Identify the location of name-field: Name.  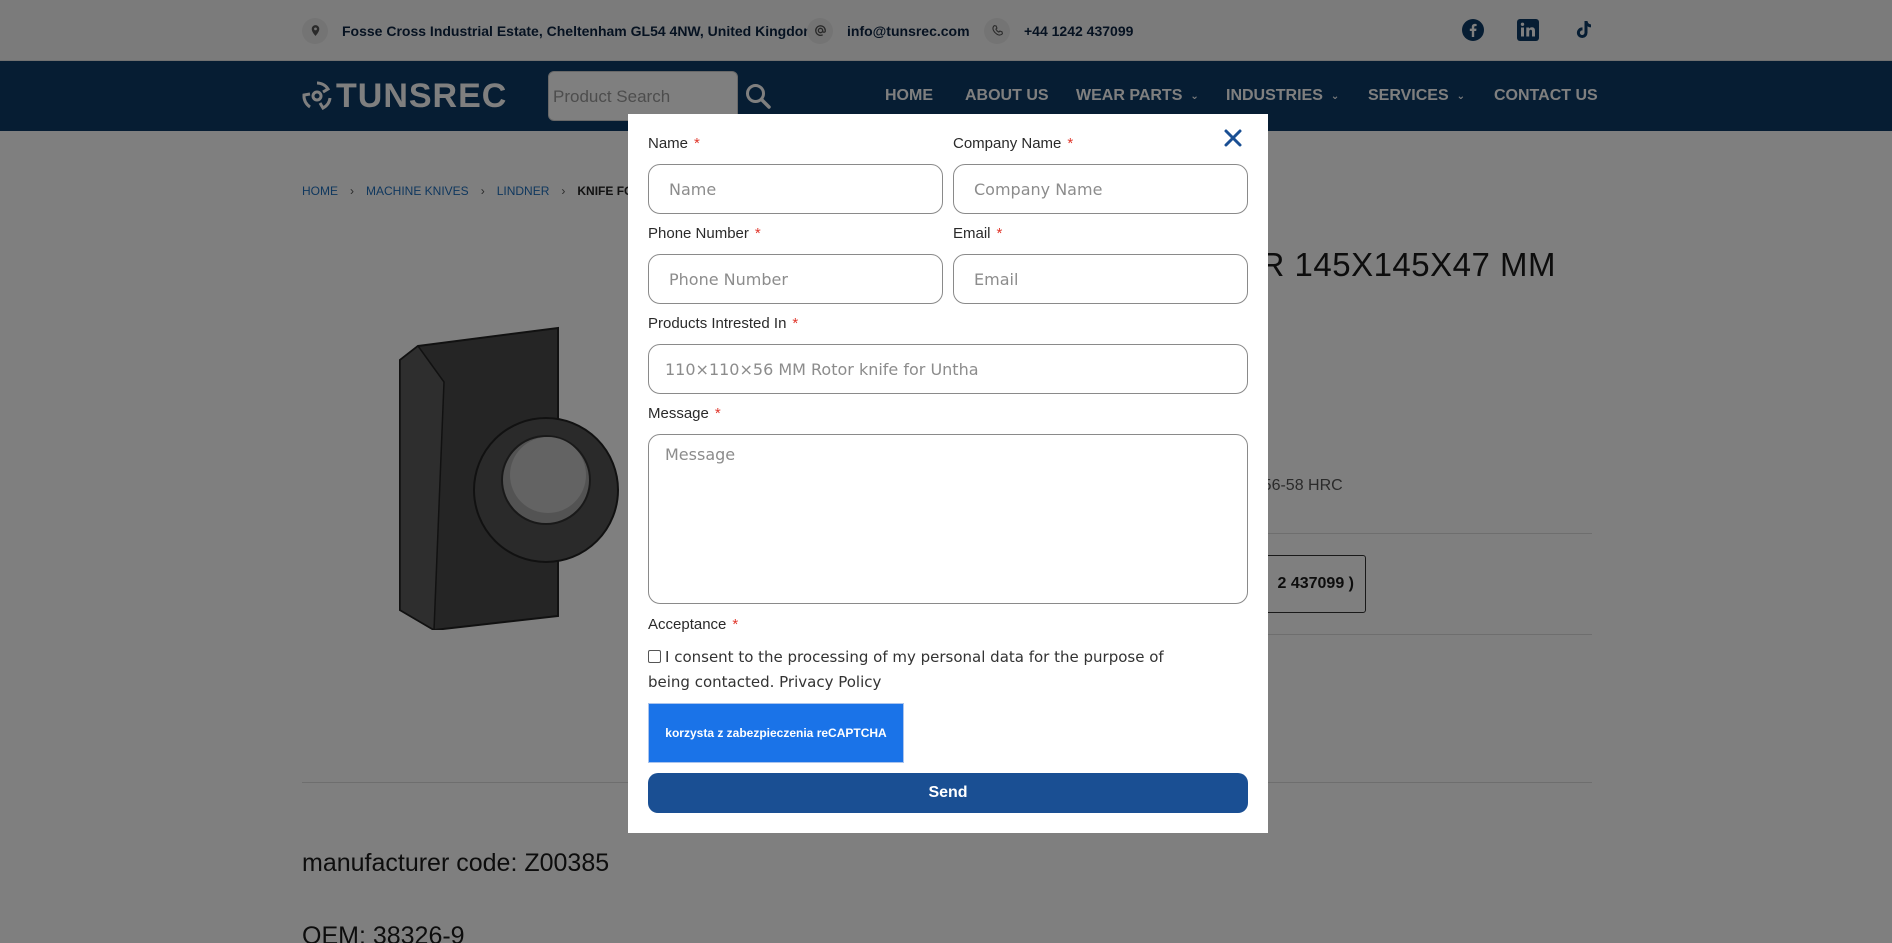
(795, 189).